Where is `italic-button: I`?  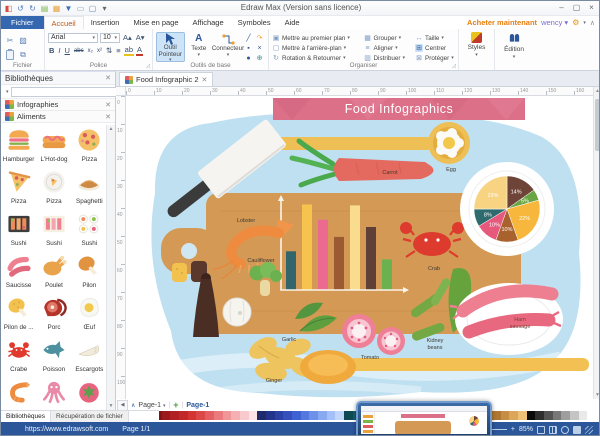 italic-button: I is located at coordinates (59, 50).